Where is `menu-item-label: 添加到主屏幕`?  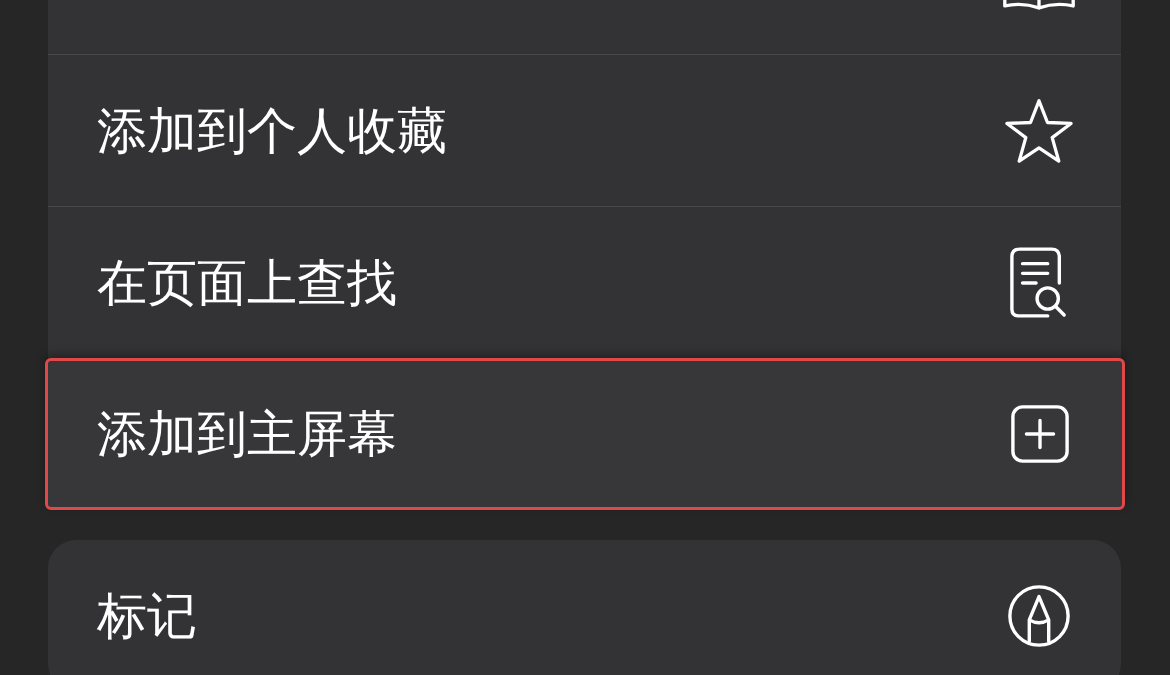 menu-item-label: 添加到主屏幕 is located at coordinates (247, 434).